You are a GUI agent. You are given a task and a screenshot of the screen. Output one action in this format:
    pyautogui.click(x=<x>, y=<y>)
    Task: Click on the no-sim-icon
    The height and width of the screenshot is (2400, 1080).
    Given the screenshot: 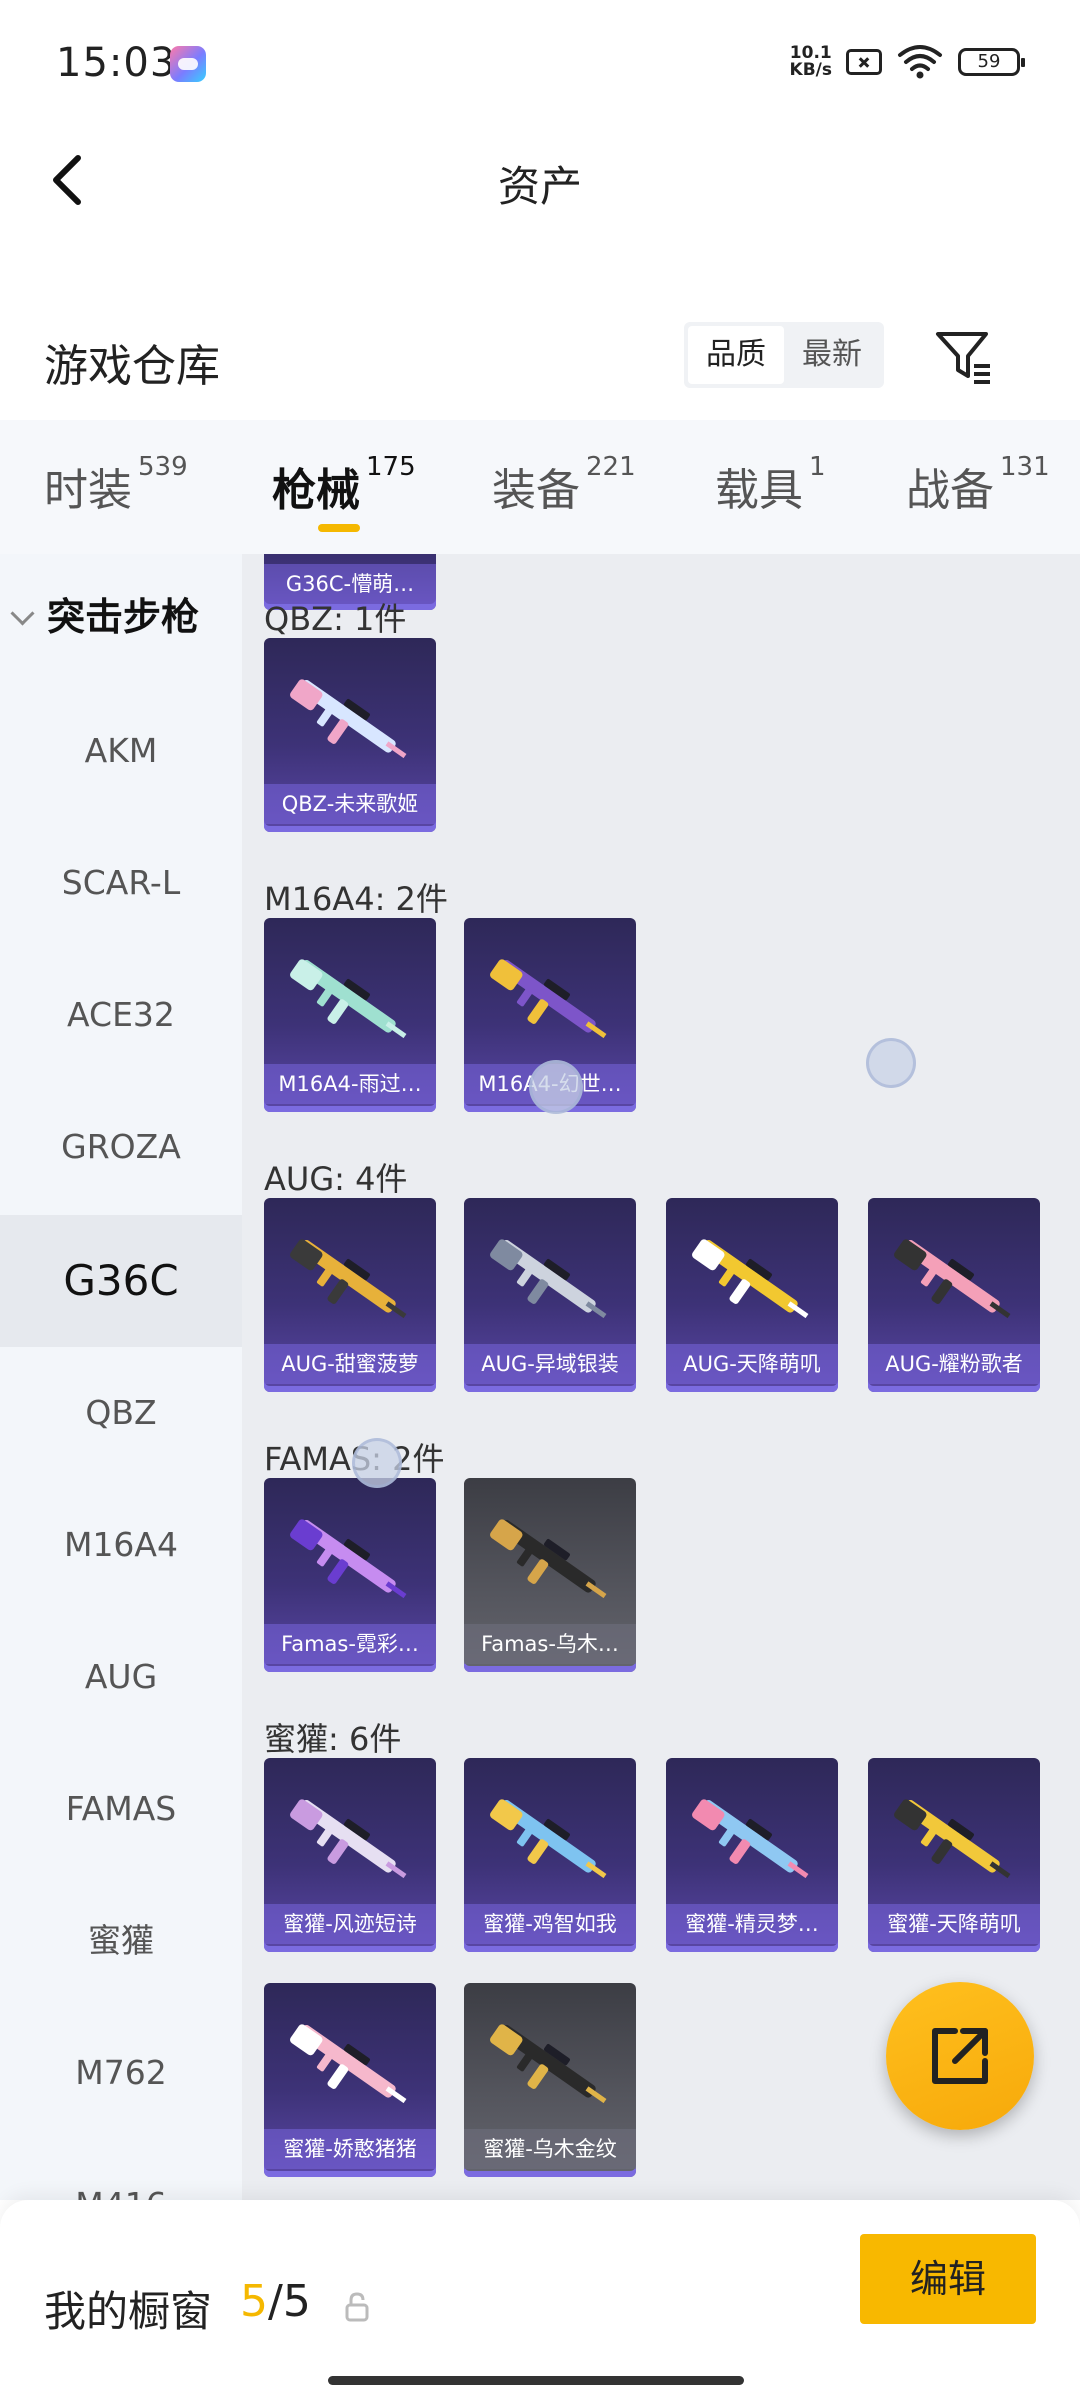 What is the action you would take?
    pyautogui.click(x=864, y=62)
    